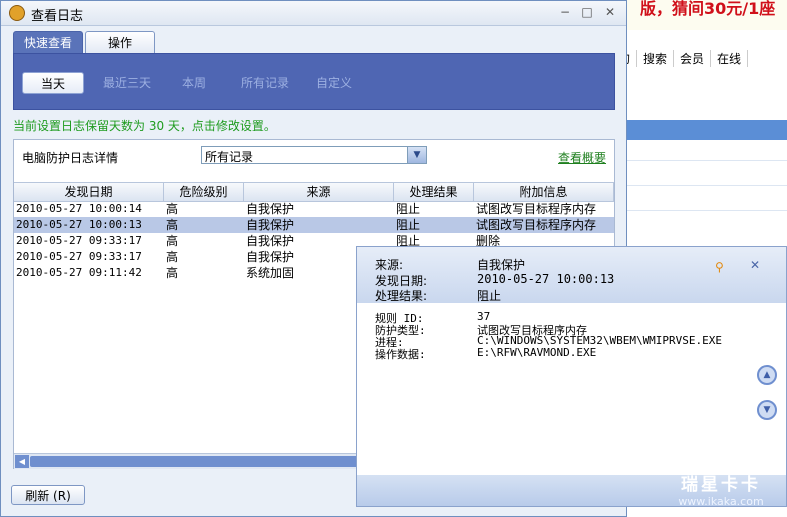 This screenshot has width=787, height=517. What do you see at coordinates (416, 155) in the screenshot?
I see `chevron-down-icon: ▼` at bounding box center [416, 155].